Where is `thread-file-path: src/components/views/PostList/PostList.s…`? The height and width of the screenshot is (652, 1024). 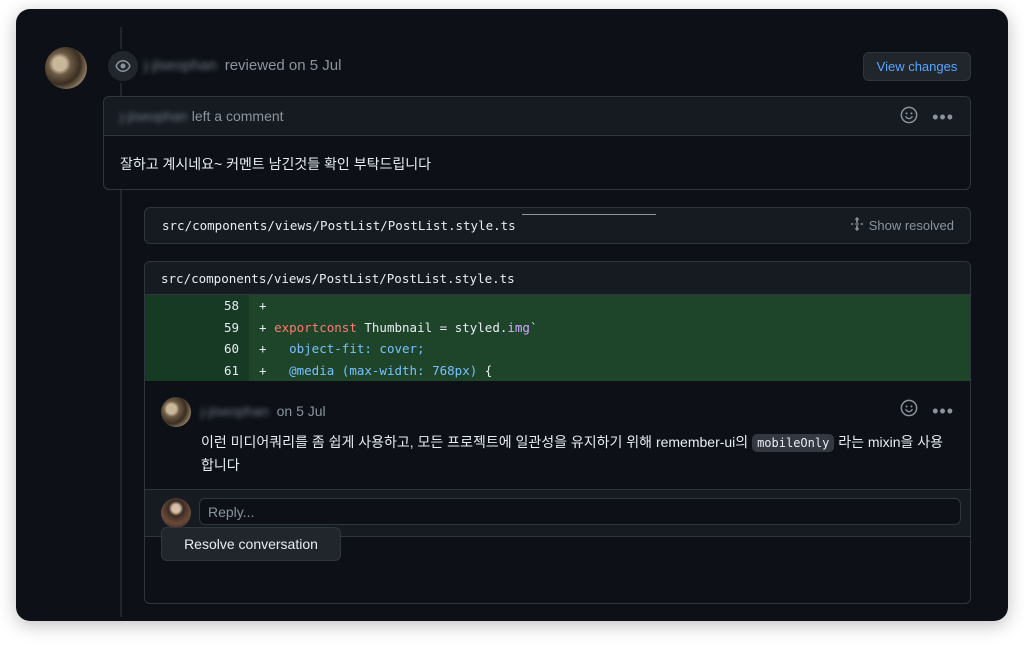 thread-file-path: src/components/views/PostList/PostList.s… is located at coordinates (557, 278).